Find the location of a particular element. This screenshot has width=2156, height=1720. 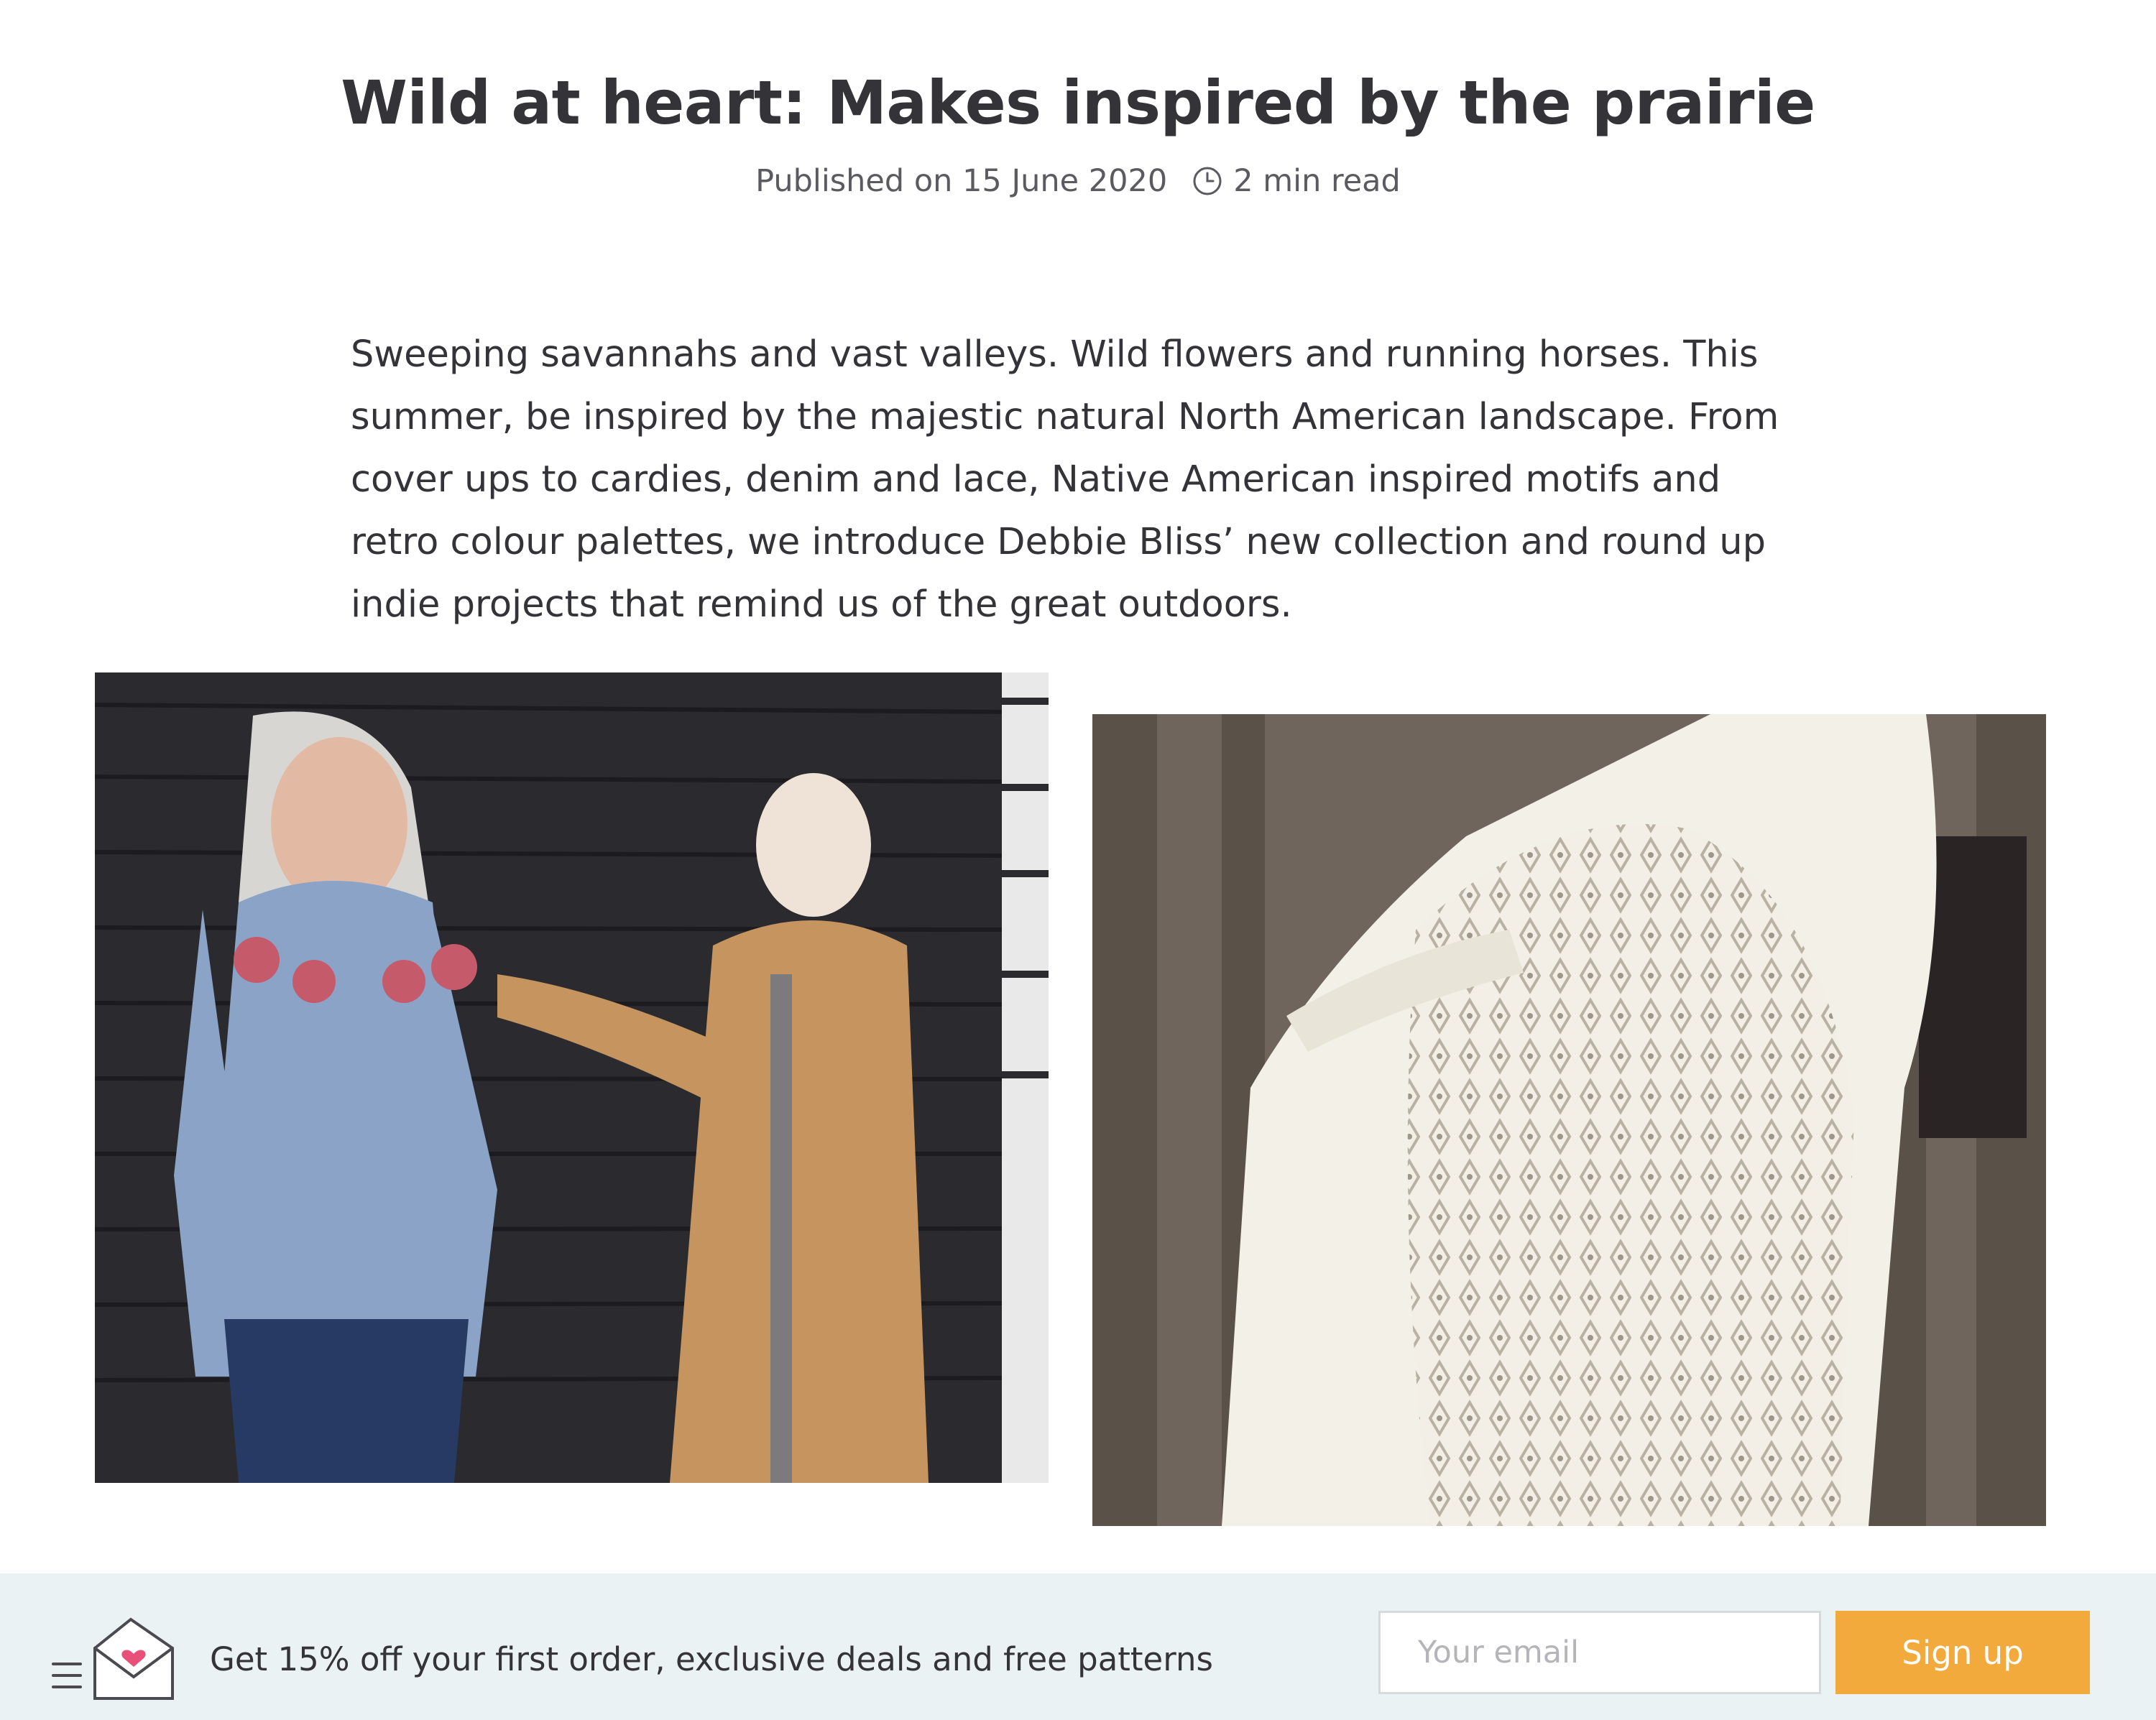

article-meta: Published on 15 June 2020 2 min read is located at coordinates (1078, 181).